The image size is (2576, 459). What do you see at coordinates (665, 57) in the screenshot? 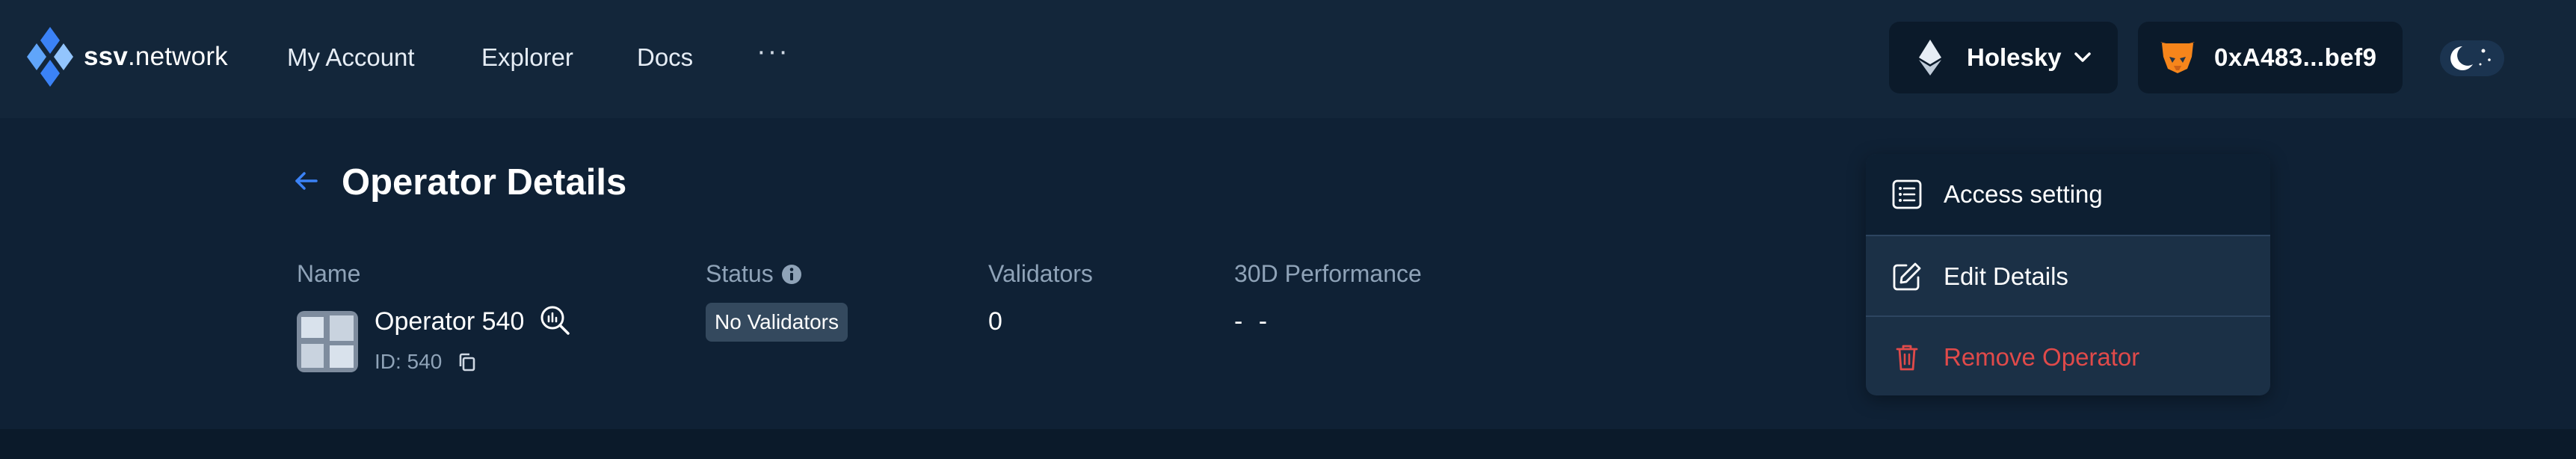
I see `nav-docs: Docs` at bounding box center [665, 57].